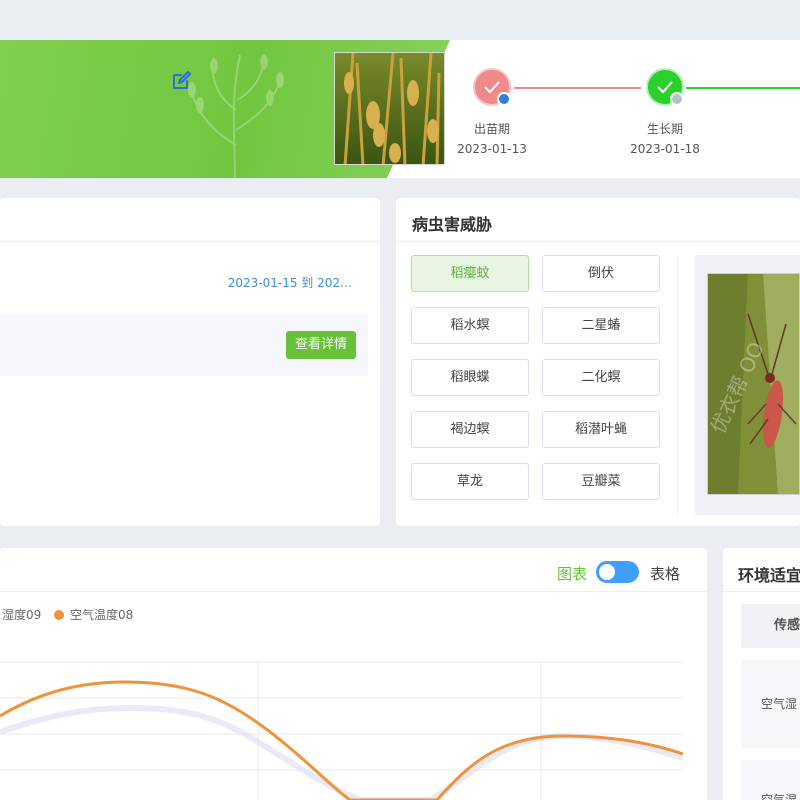 The height and width of the screenshot is (800, 800). I want to click on pest-button: 稻眼蝶, so click(470, 377).